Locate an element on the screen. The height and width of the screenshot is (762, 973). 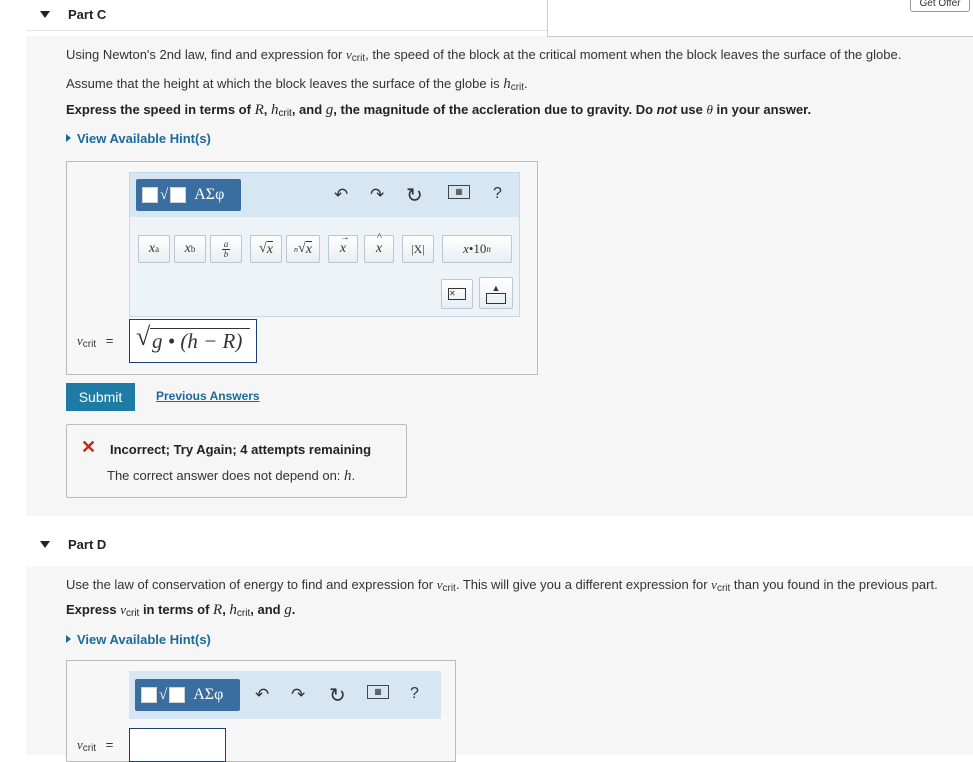
part-c-title: Part C is located at coordinates (87, 14).